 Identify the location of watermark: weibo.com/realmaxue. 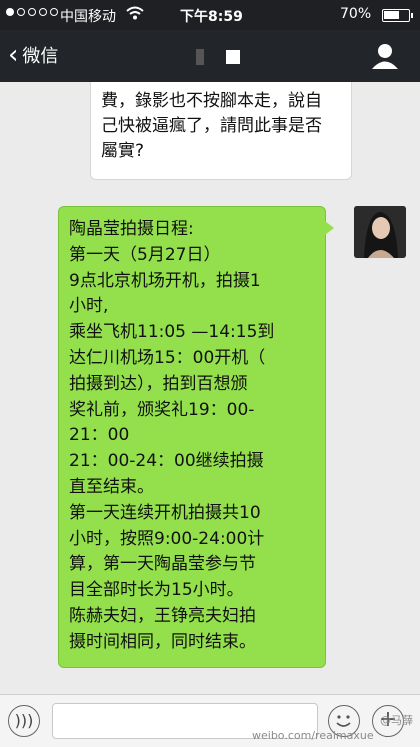
(313, 735).